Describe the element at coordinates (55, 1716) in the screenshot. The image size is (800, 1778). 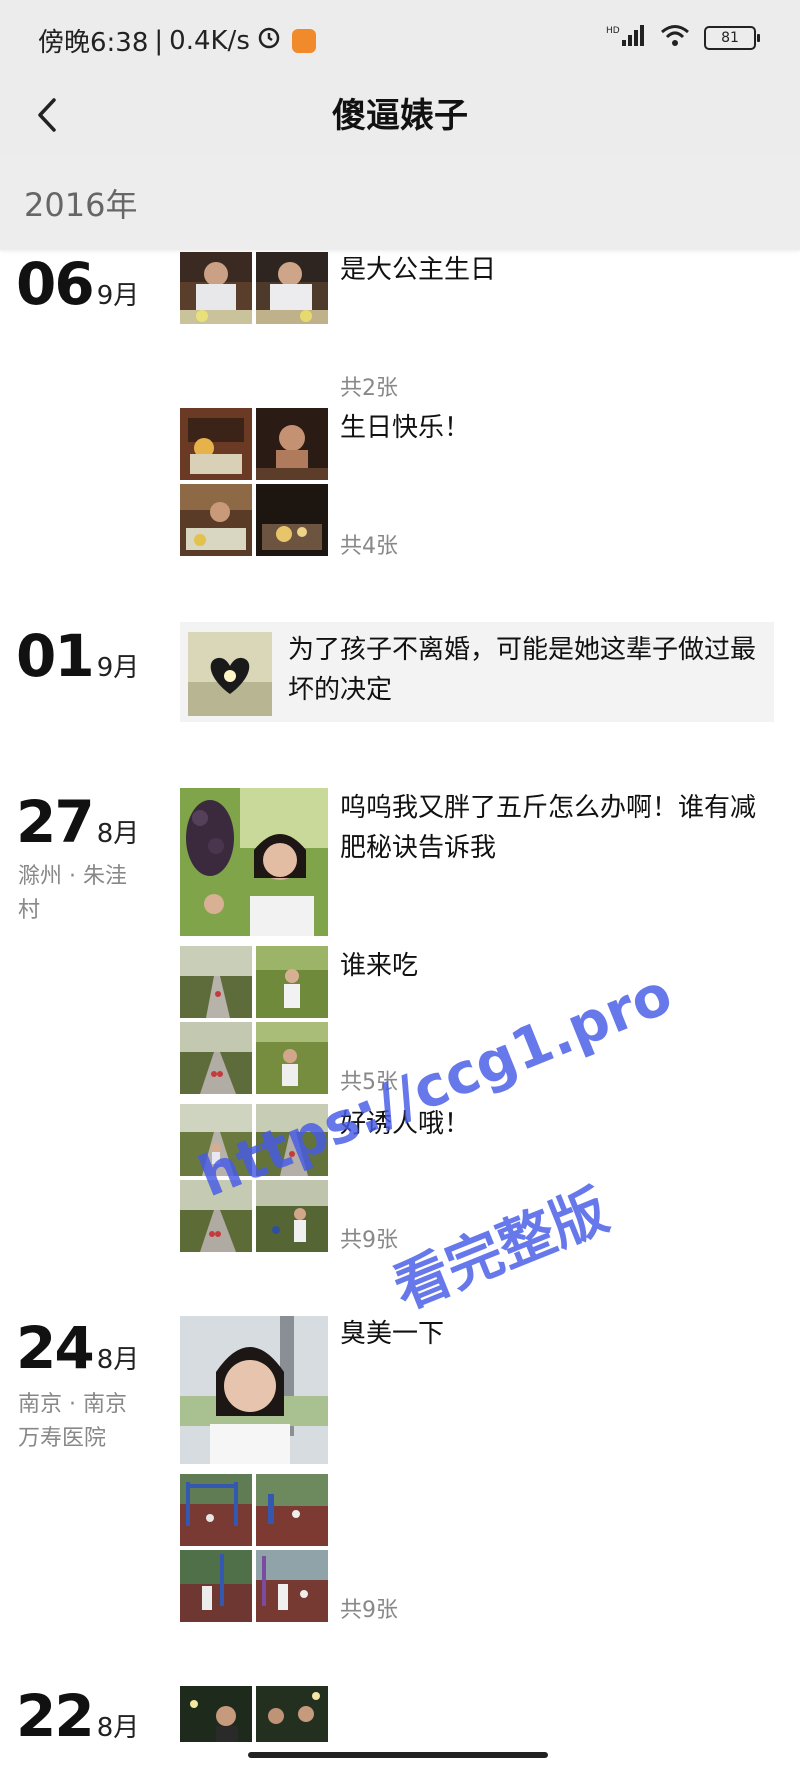
I see `date-day: 22` at that location.